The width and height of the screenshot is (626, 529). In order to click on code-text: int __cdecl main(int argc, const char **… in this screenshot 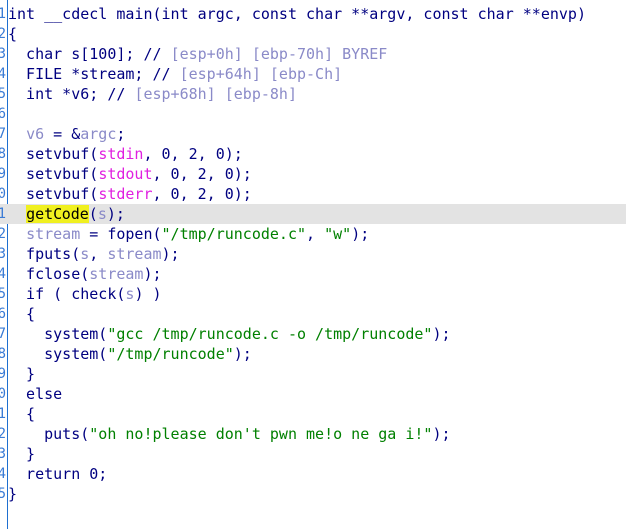, I will do `click(297, 14)`.